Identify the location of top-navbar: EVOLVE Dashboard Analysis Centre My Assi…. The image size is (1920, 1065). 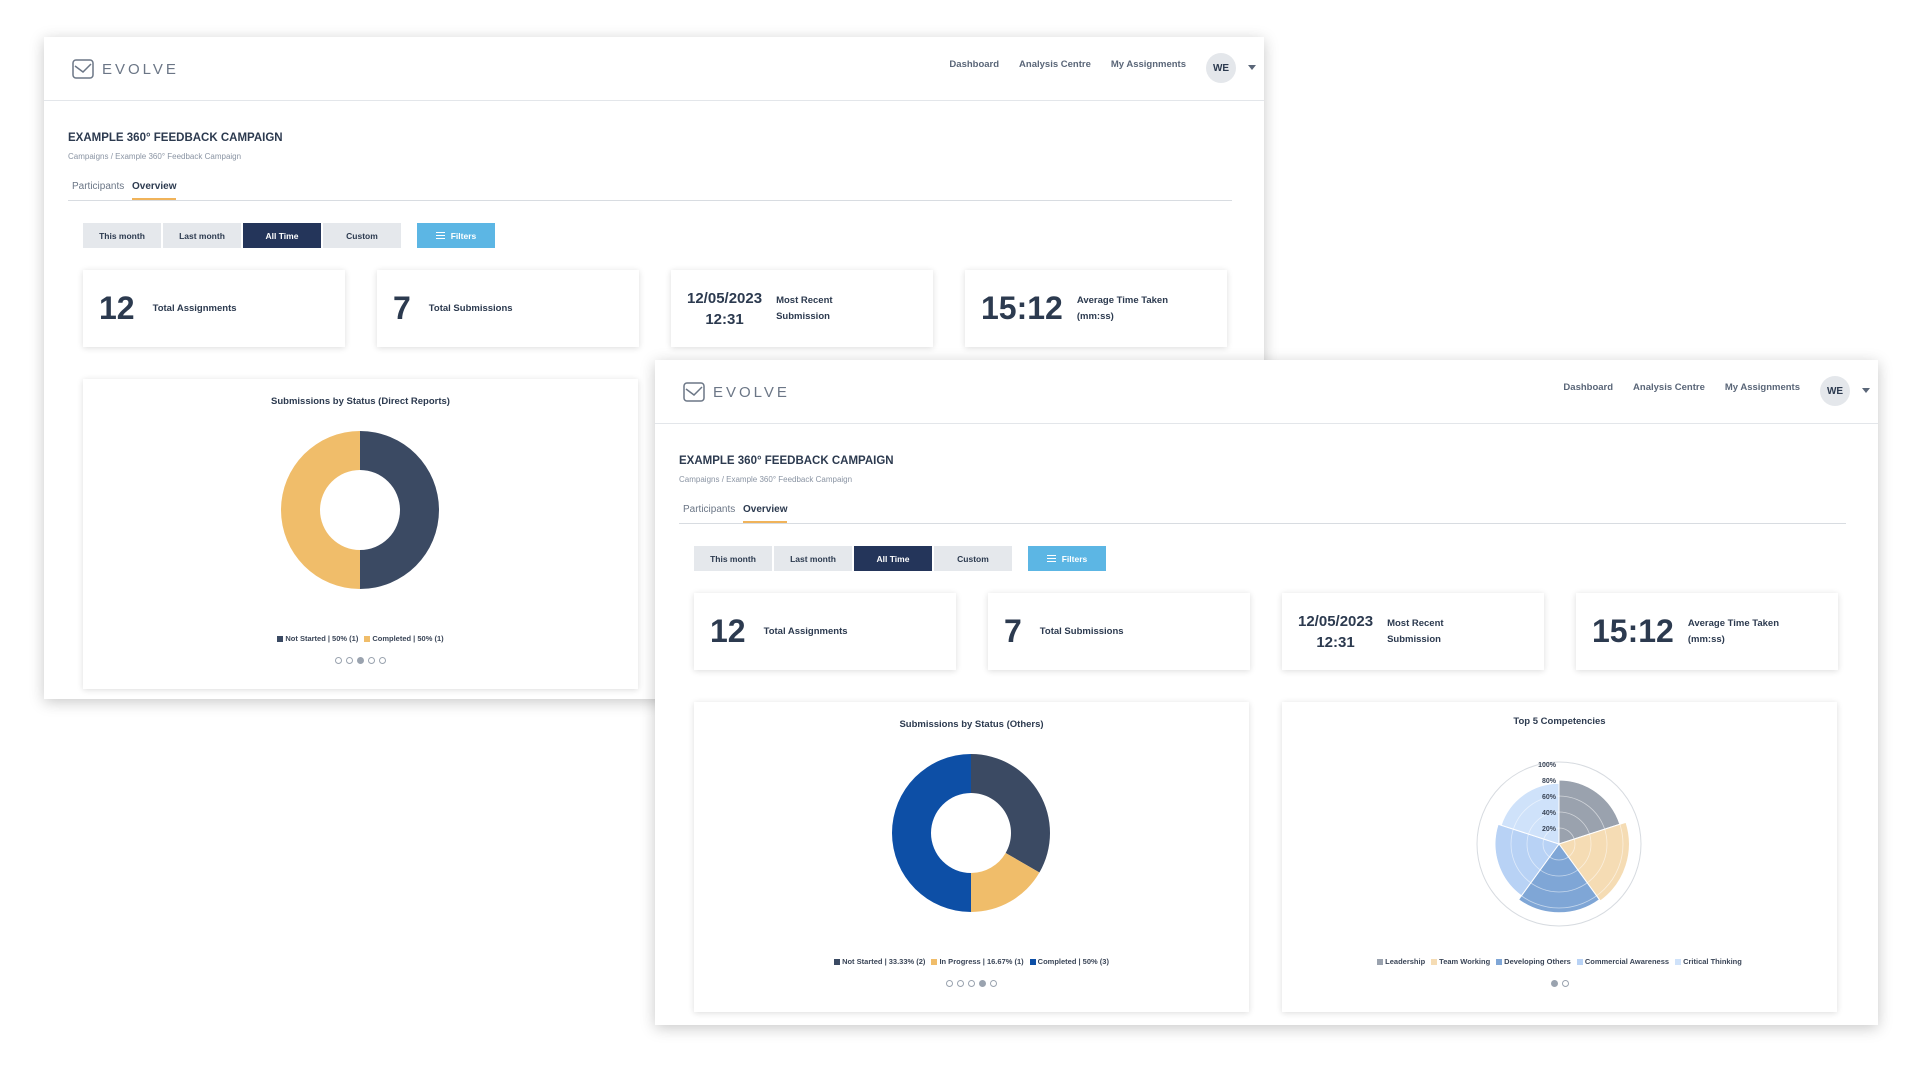
(654, 69).